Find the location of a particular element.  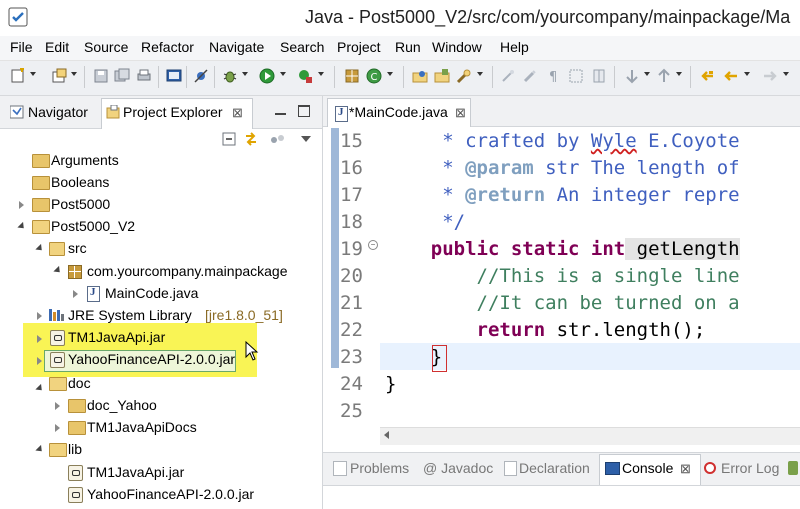

block-selection-icon is located at coordinates (576, 76).